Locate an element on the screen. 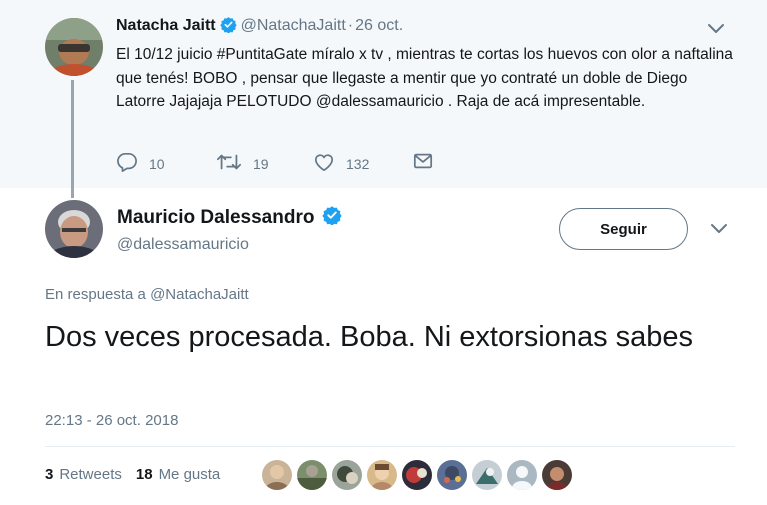 The image size is (767, 505). reply-count: 10 is located at coordinates (157, 163).